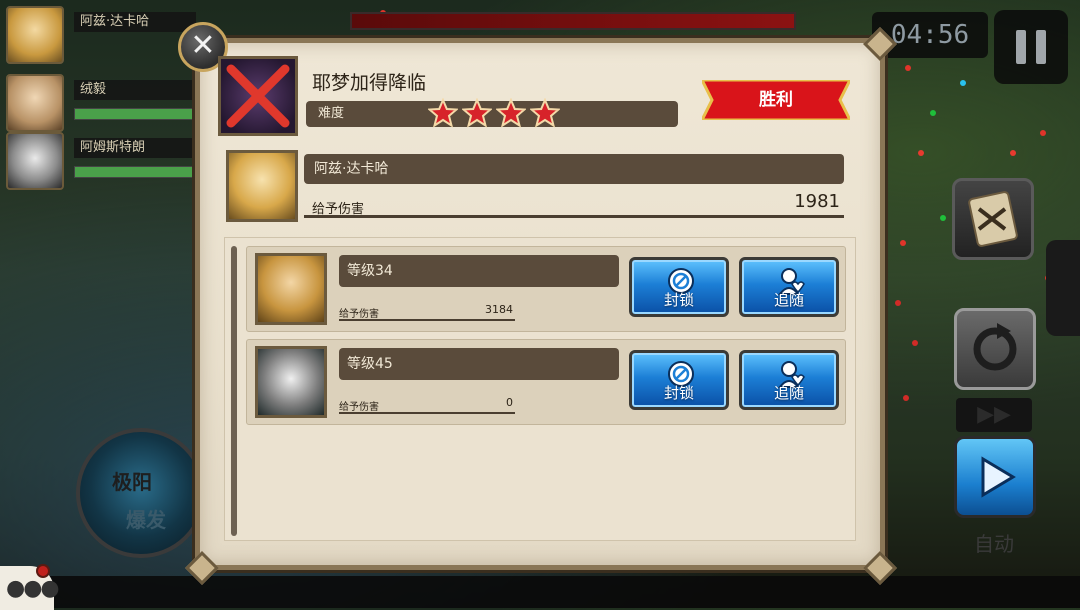 Image resolution: width=1080 pixels, height=610 pixels. I want to click on chat-notification-dot, so click(43, 571).